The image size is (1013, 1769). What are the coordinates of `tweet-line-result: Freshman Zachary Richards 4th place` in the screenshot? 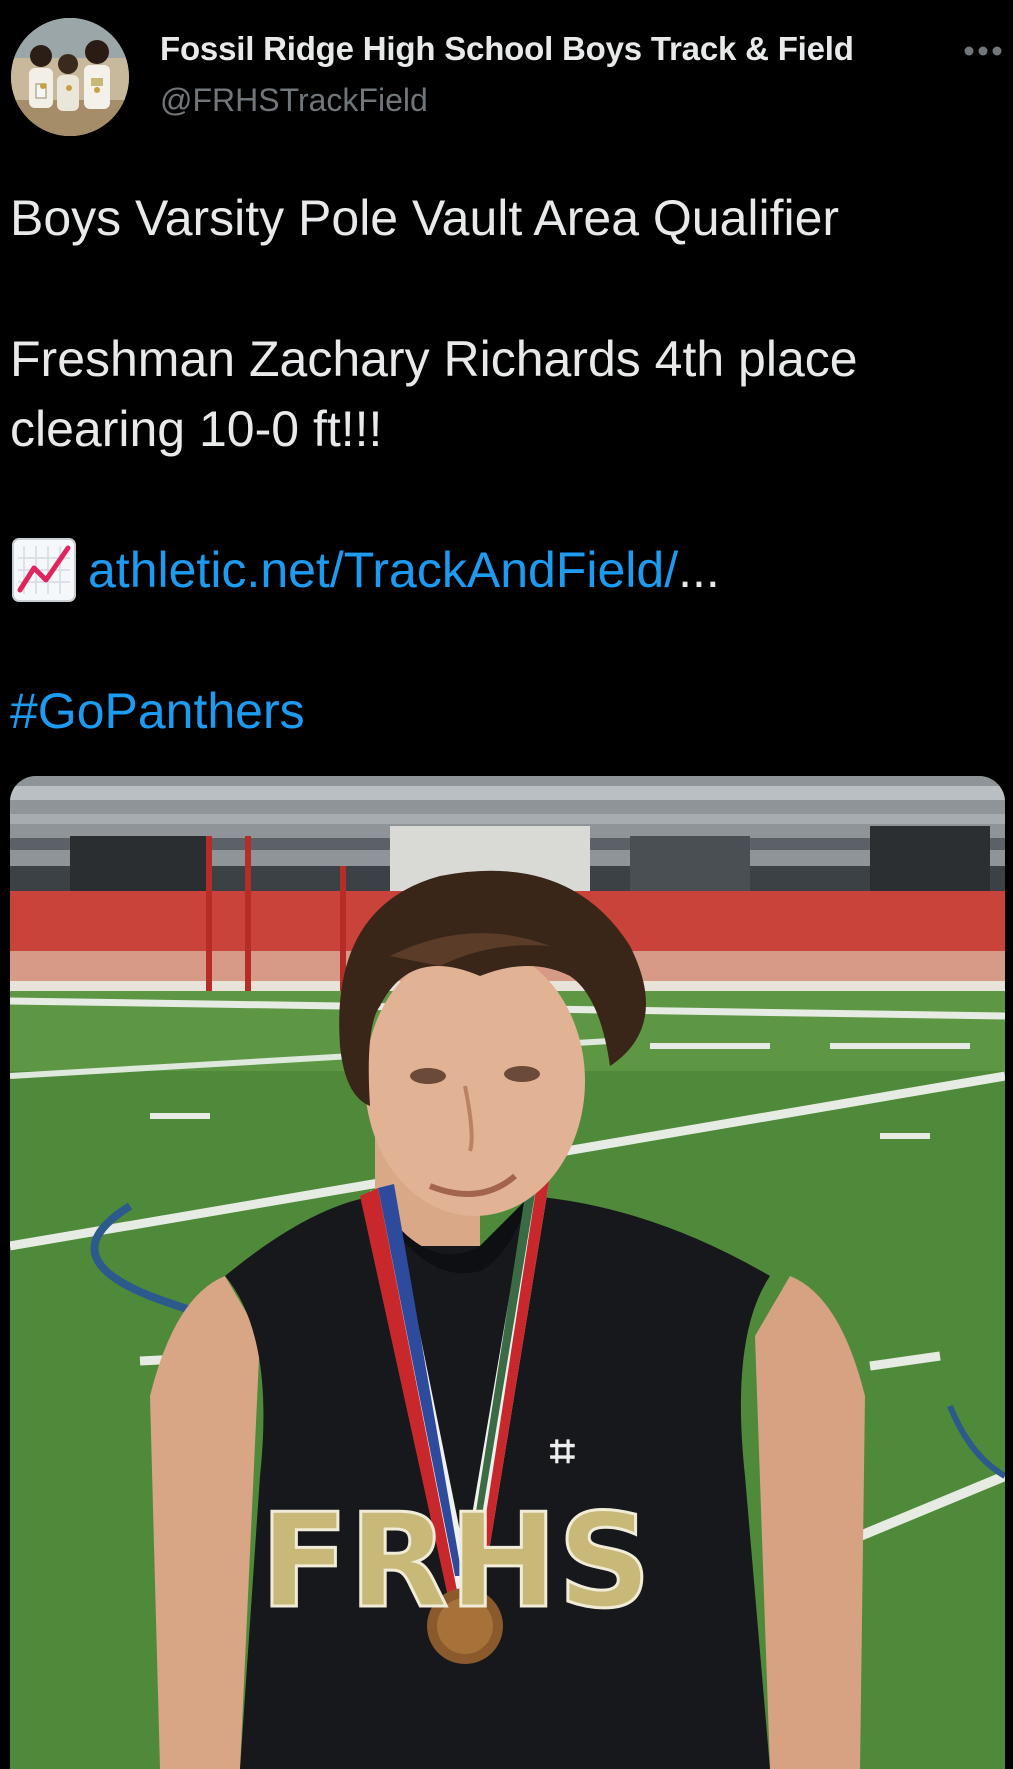 It's located at (434, 359).